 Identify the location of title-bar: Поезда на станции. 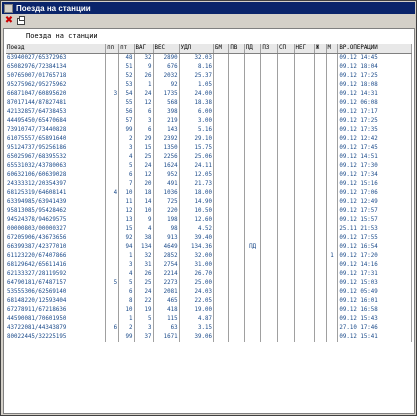
(208, 8).